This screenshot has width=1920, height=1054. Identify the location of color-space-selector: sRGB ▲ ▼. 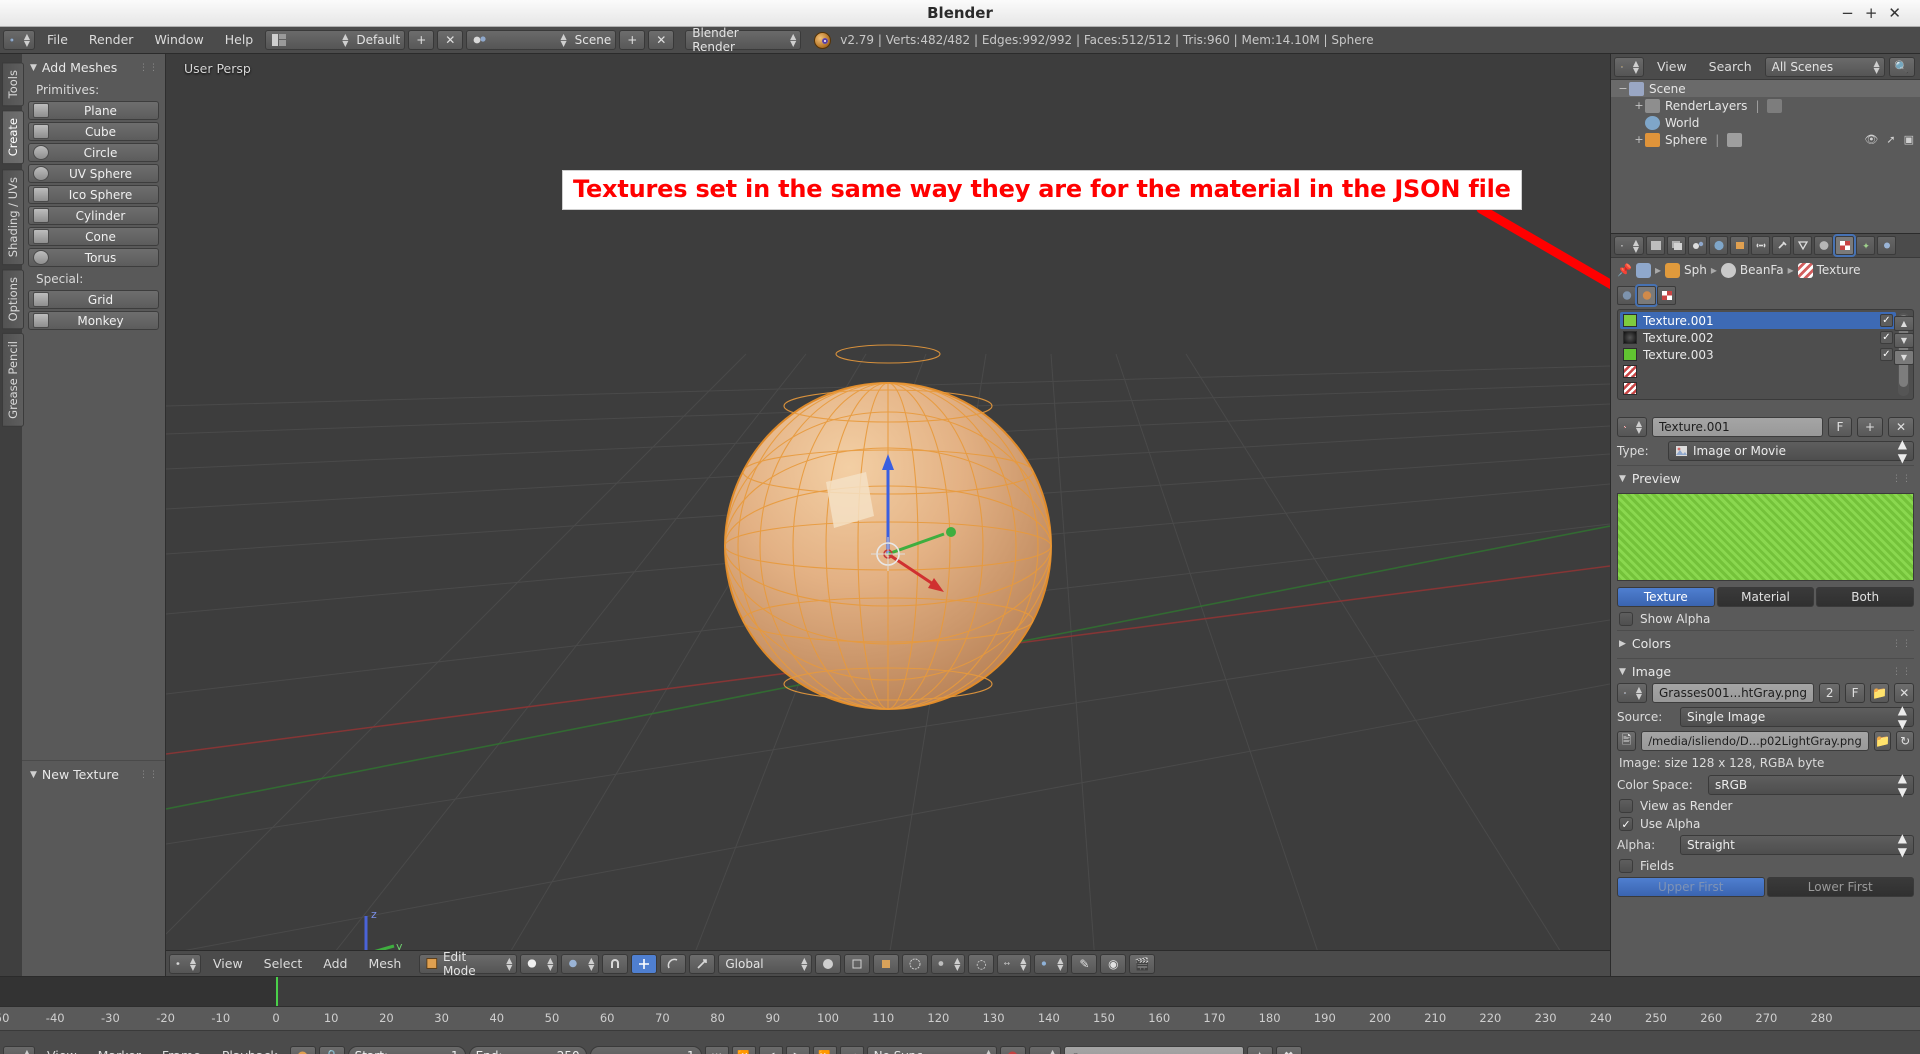
(1811, 785).